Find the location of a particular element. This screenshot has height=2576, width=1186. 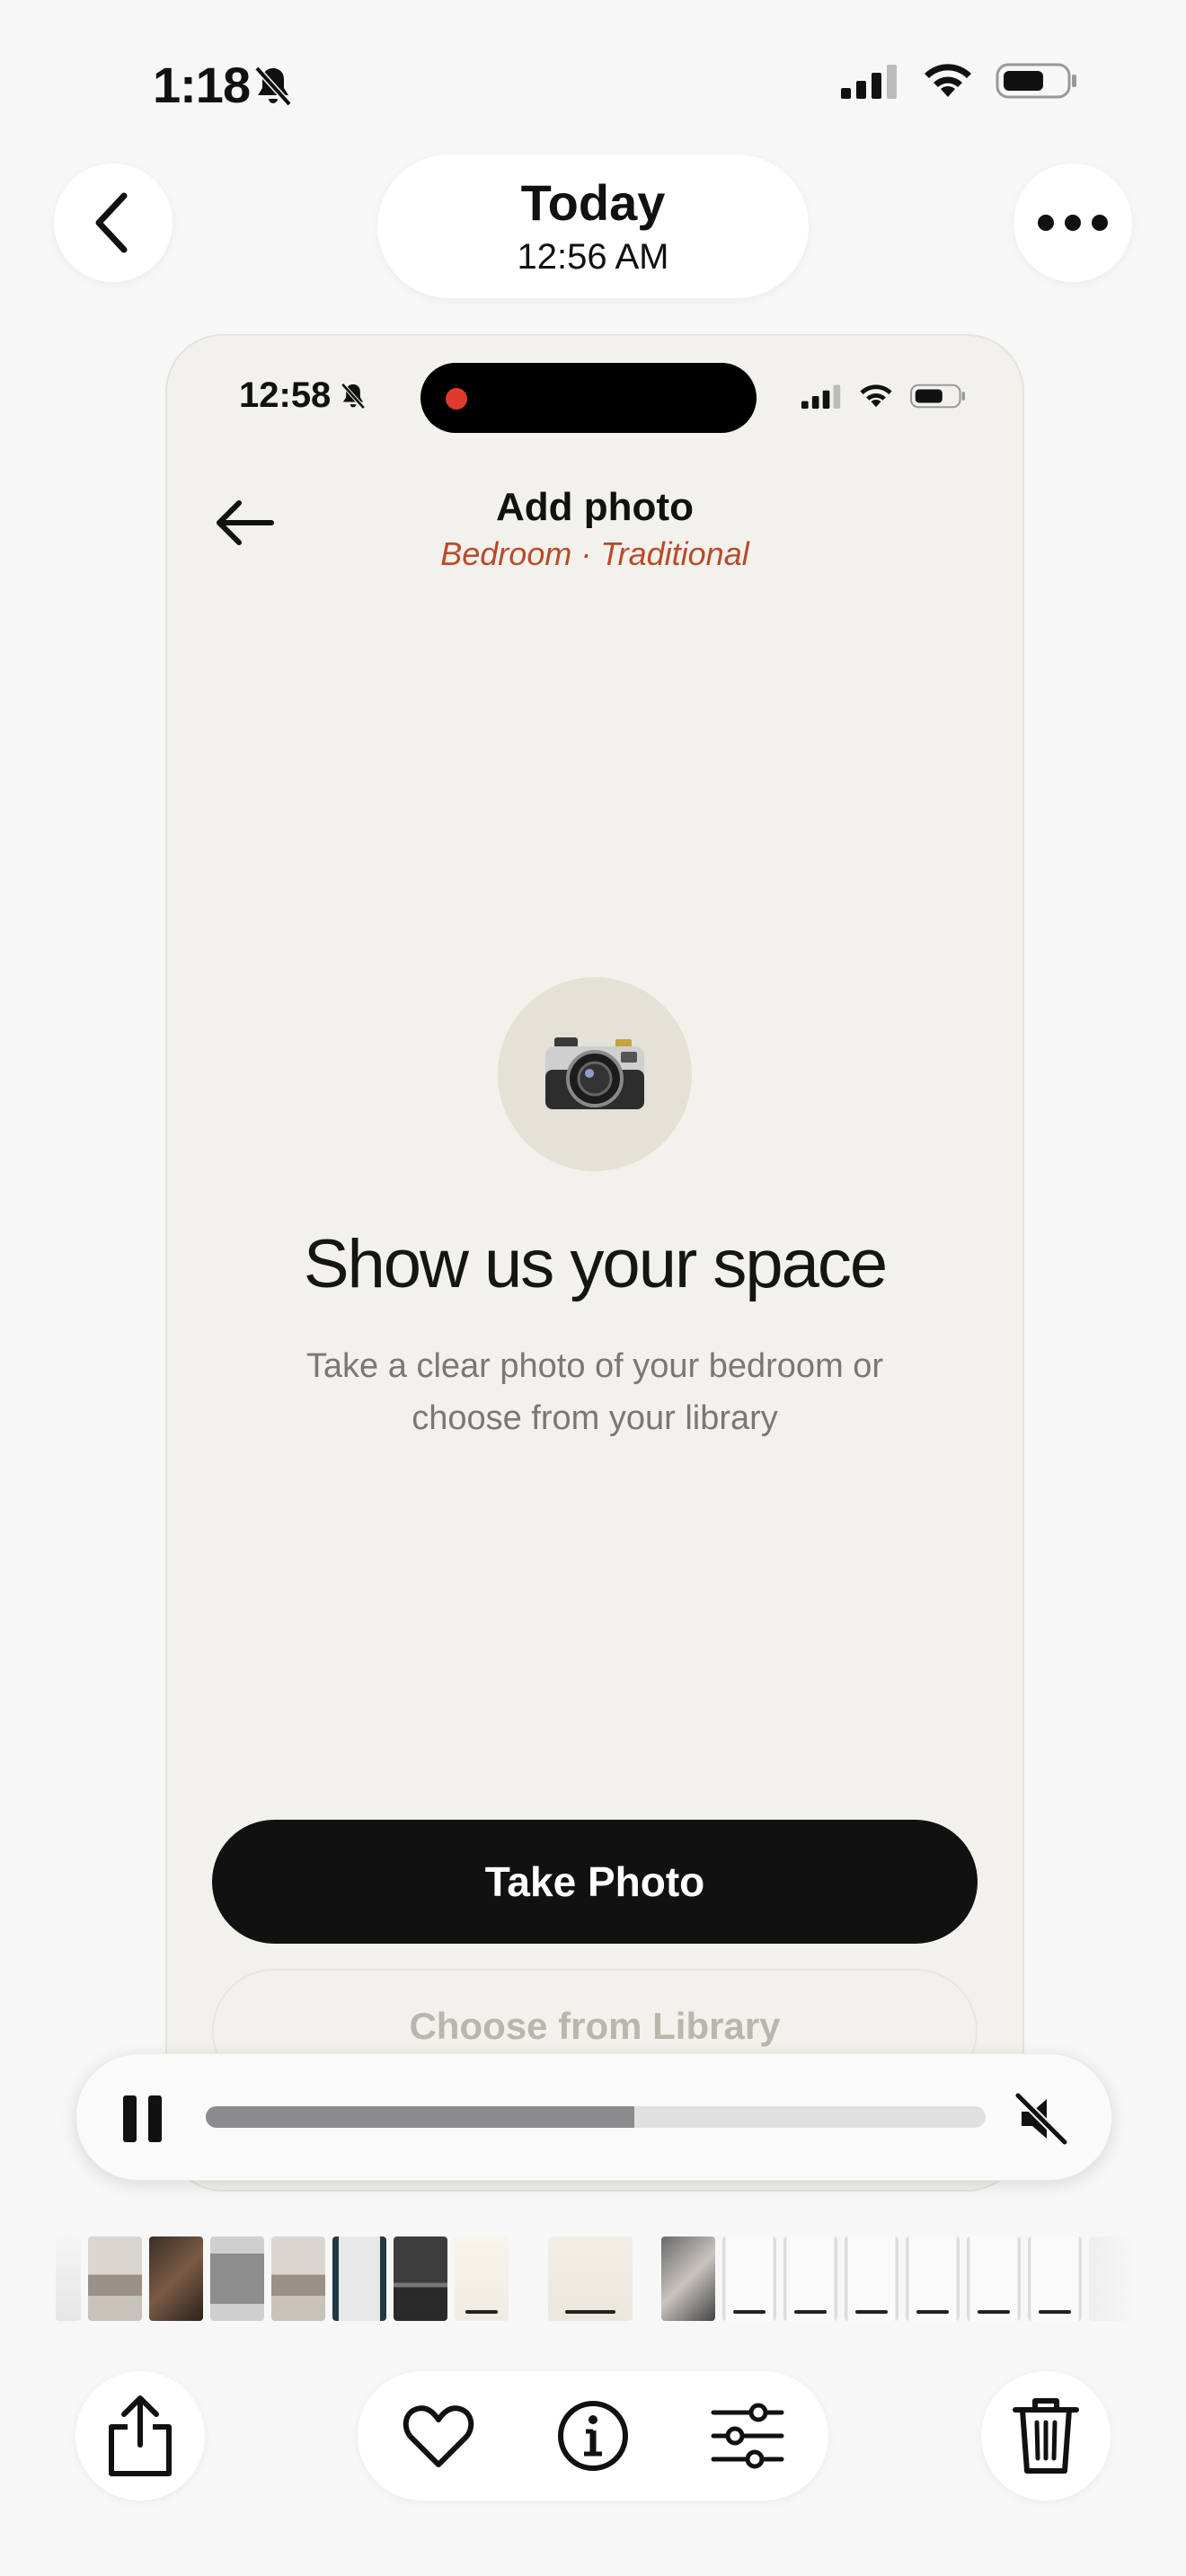

headline: Show us your space is located at coordinates (595, 1264).